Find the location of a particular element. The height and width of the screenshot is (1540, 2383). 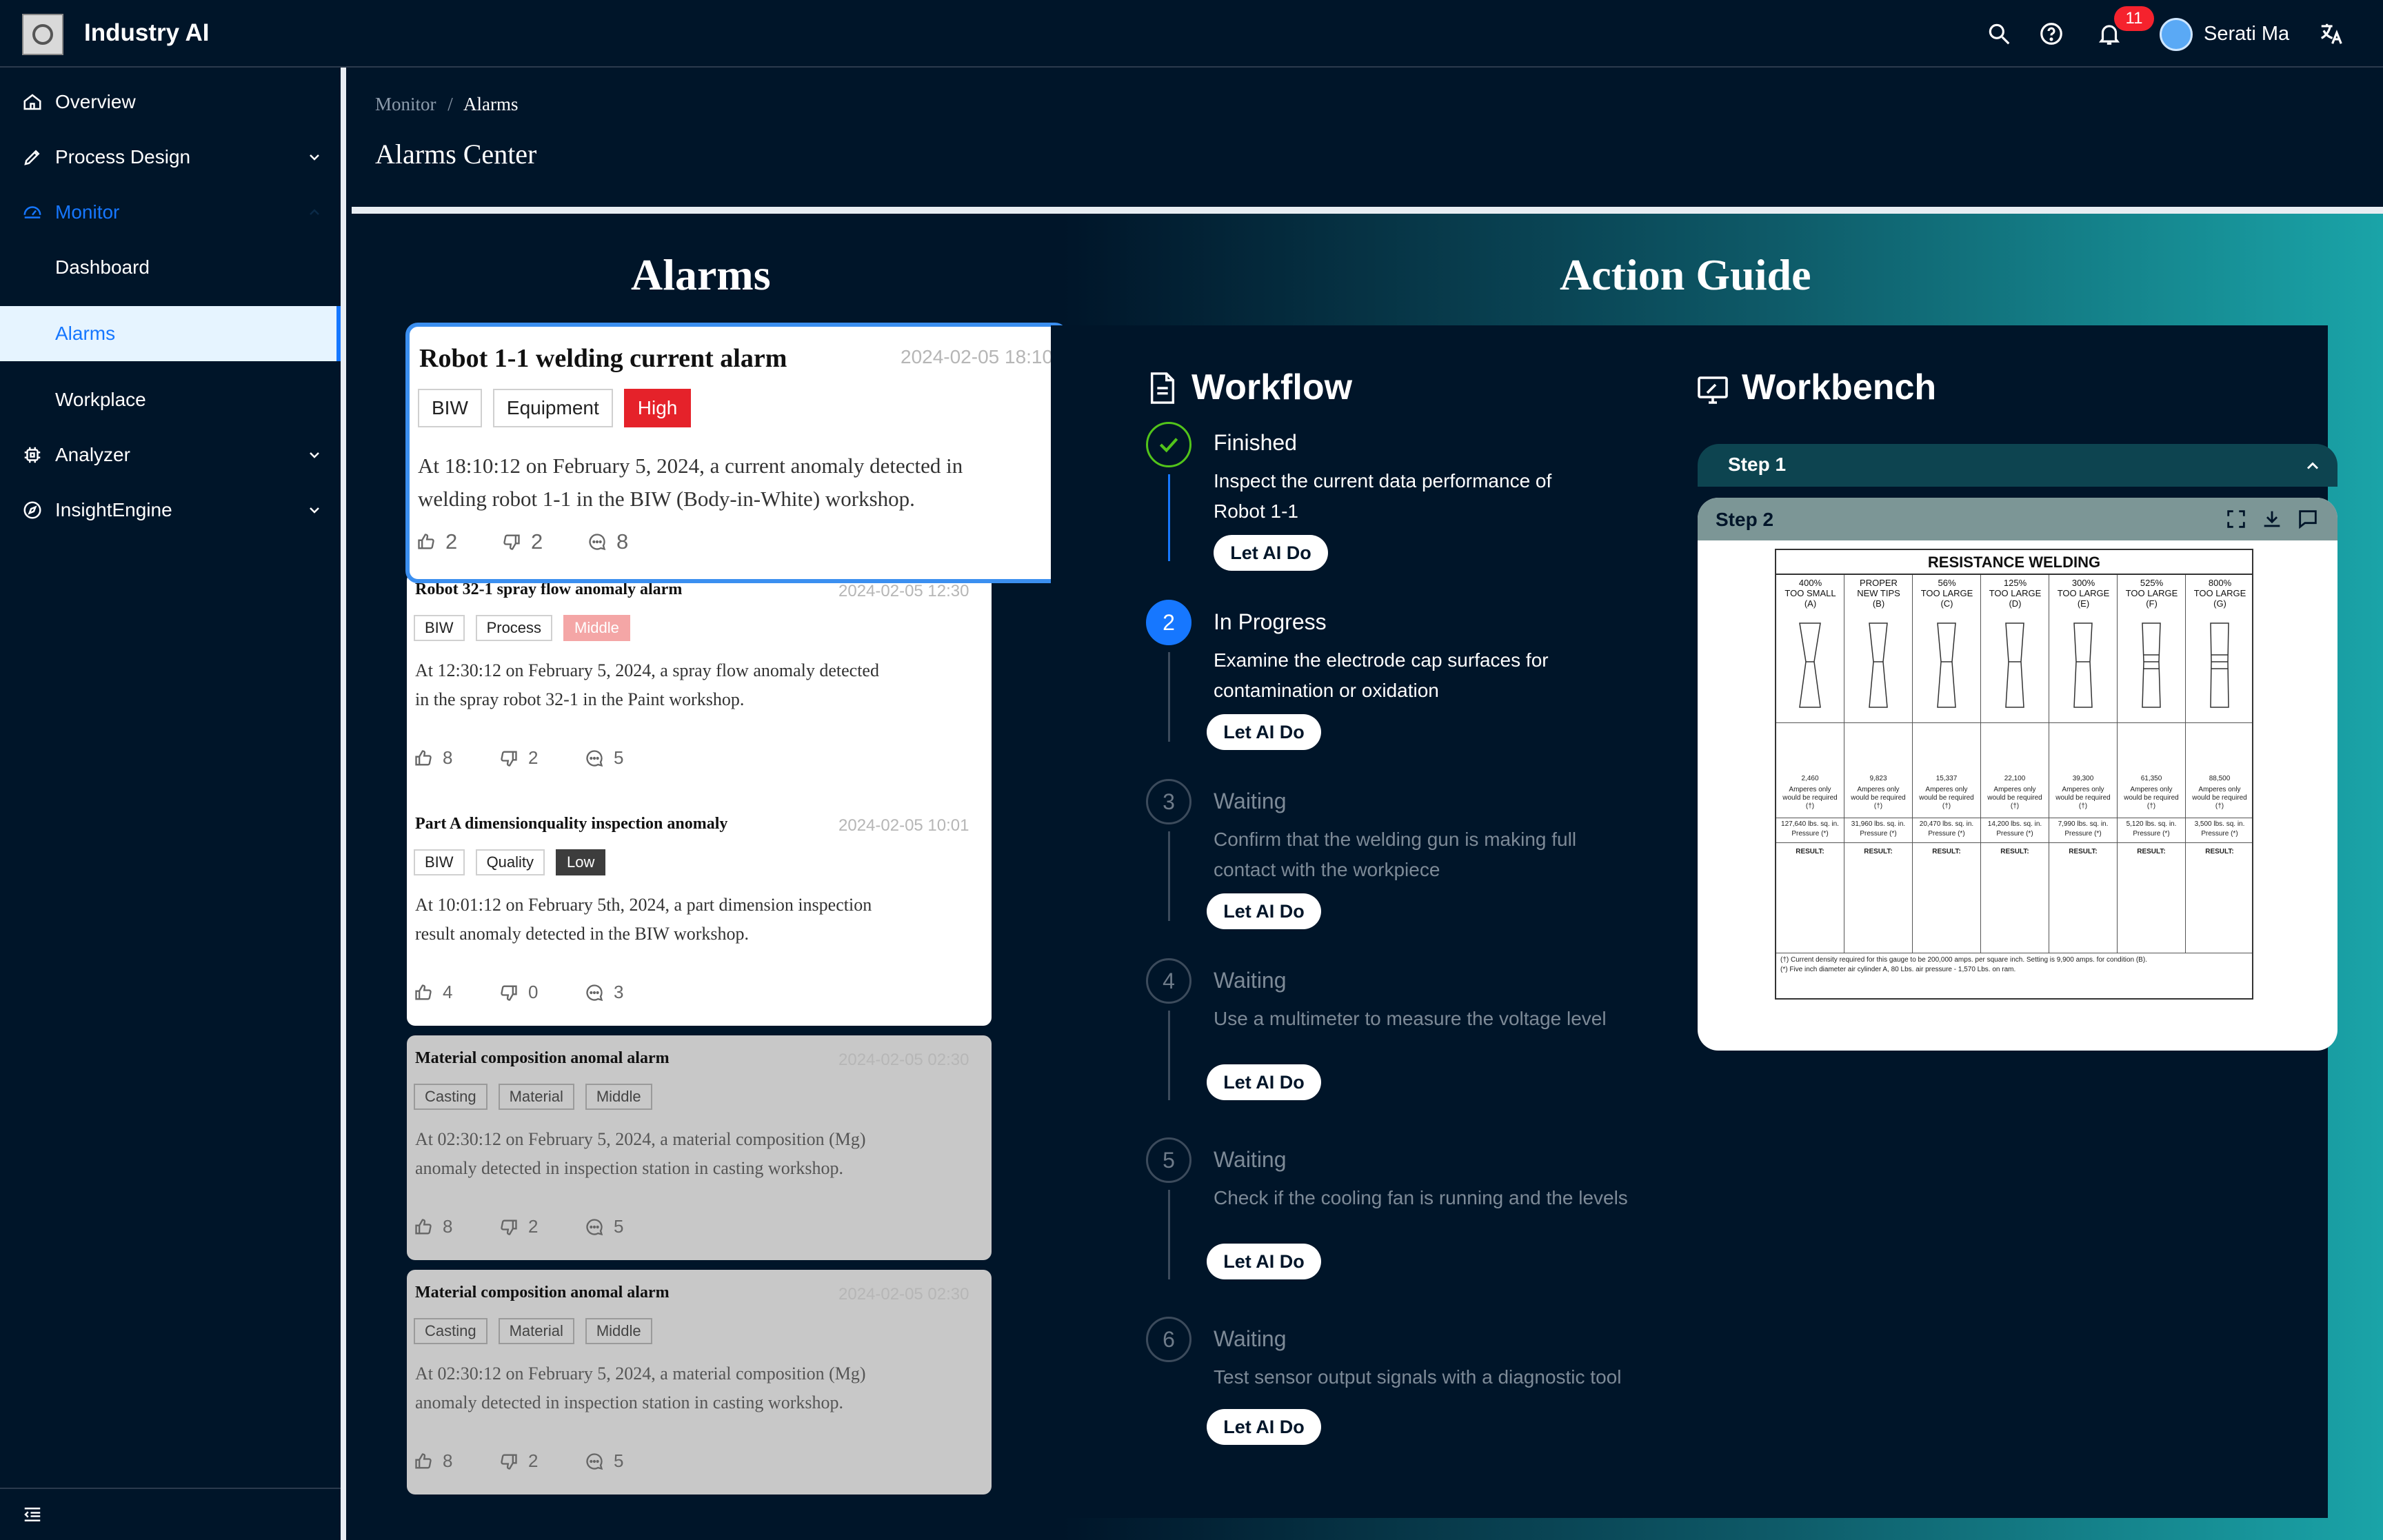

thumbs-up-icon is located at coordinates (423, 1460).